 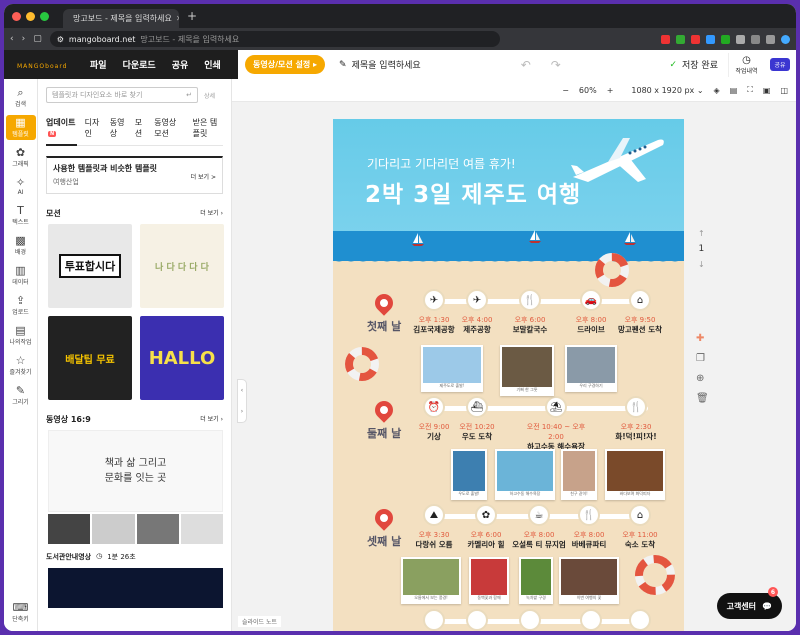 What do you see at coordinates (180, 64) in the screenshot?
I see `menu-share: 공유` at bounding box center [180, 64].